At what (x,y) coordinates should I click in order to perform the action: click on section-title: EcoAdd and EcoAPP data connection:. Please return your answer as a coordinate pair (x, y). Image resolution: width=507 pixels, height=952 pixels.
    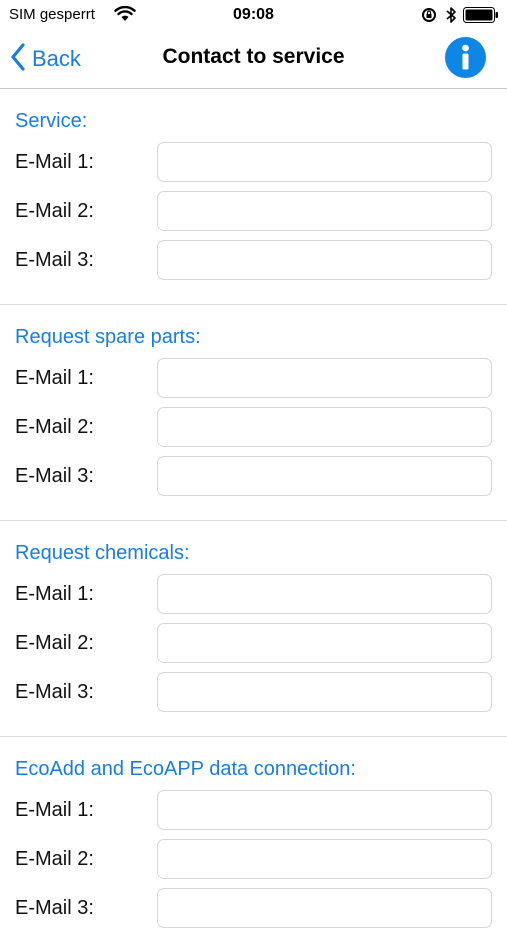
    Looking at the image, I should click on (185, 769).